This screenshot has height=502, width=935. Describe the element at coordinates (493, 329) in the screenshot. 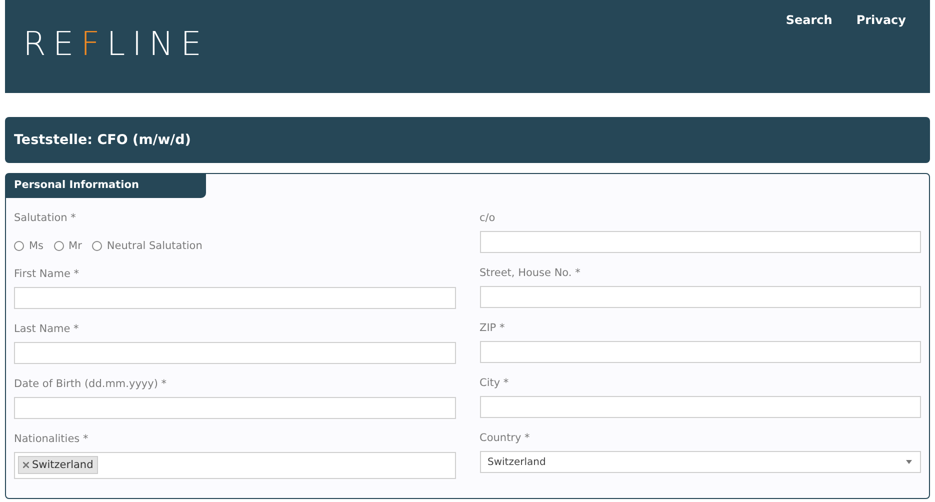

I see `field-label: ZIP *` at that location.